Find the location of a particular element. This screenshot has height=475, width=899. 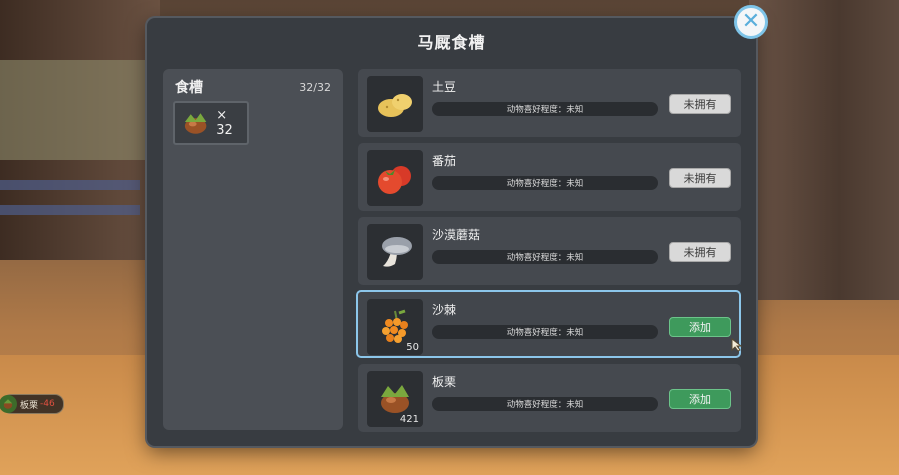

food-quantity: 421 is located at coordinates (409, 419).